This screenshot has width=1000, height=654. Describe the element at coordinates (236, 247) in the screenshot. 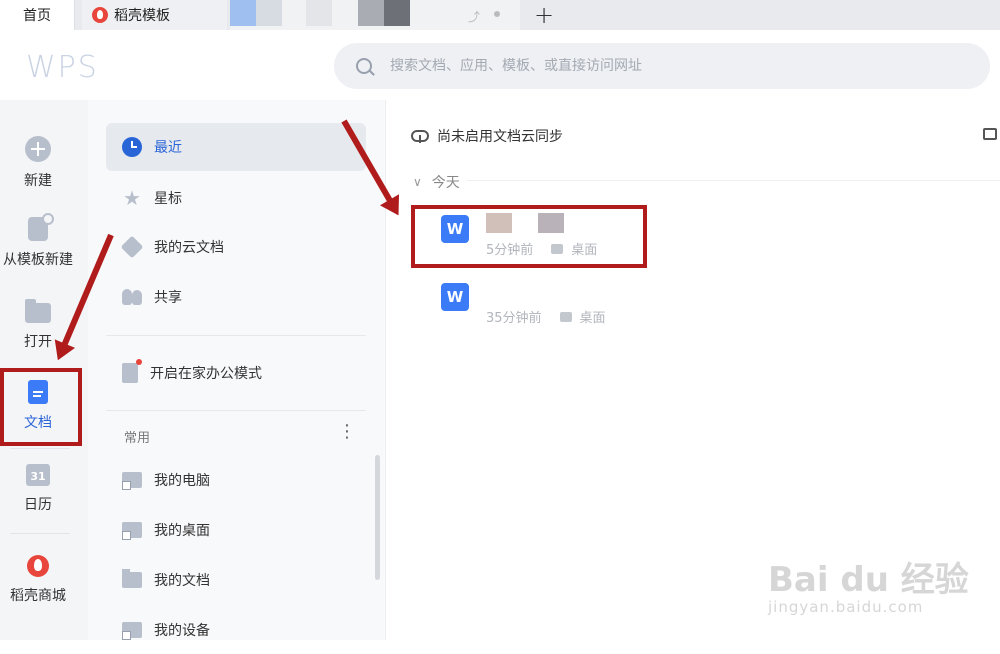

I see `nav-item-cloud-docs: 我的云文档` at that location.